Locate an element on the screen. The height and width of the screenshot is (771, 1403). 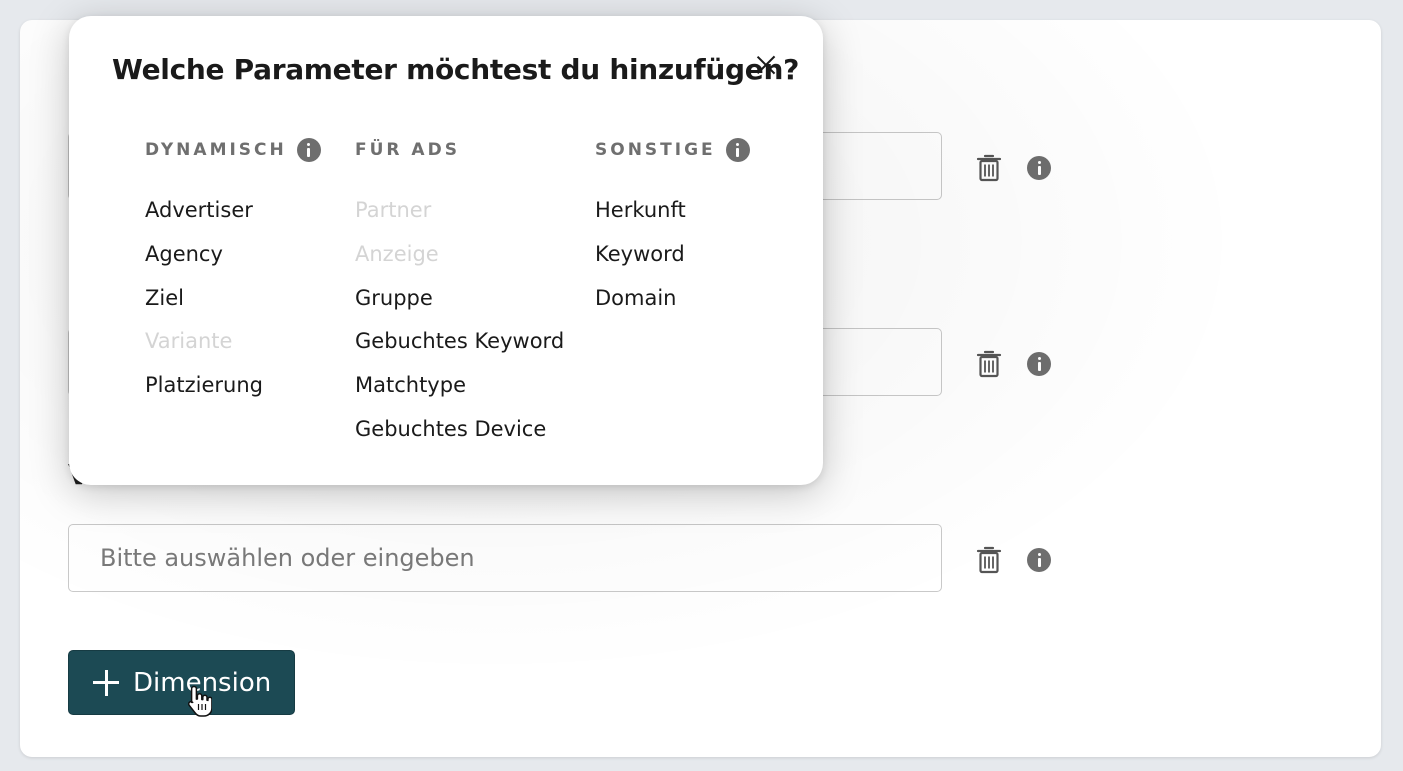
delete-row-2-button is located at coordinates (989, 364).